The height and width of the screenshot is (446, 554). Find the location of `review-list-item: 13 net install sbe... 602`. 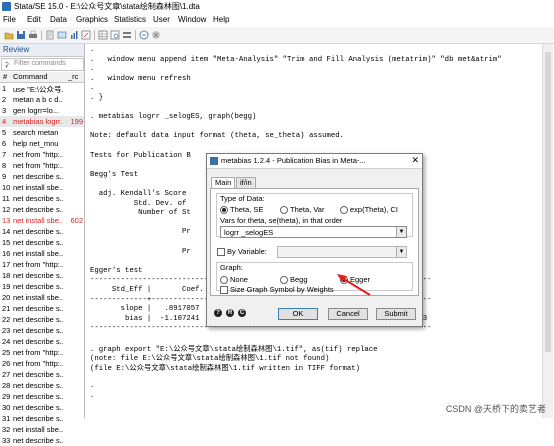

review-list-item: 13 net install sbe... 602 is located at coordinates (42, 220).